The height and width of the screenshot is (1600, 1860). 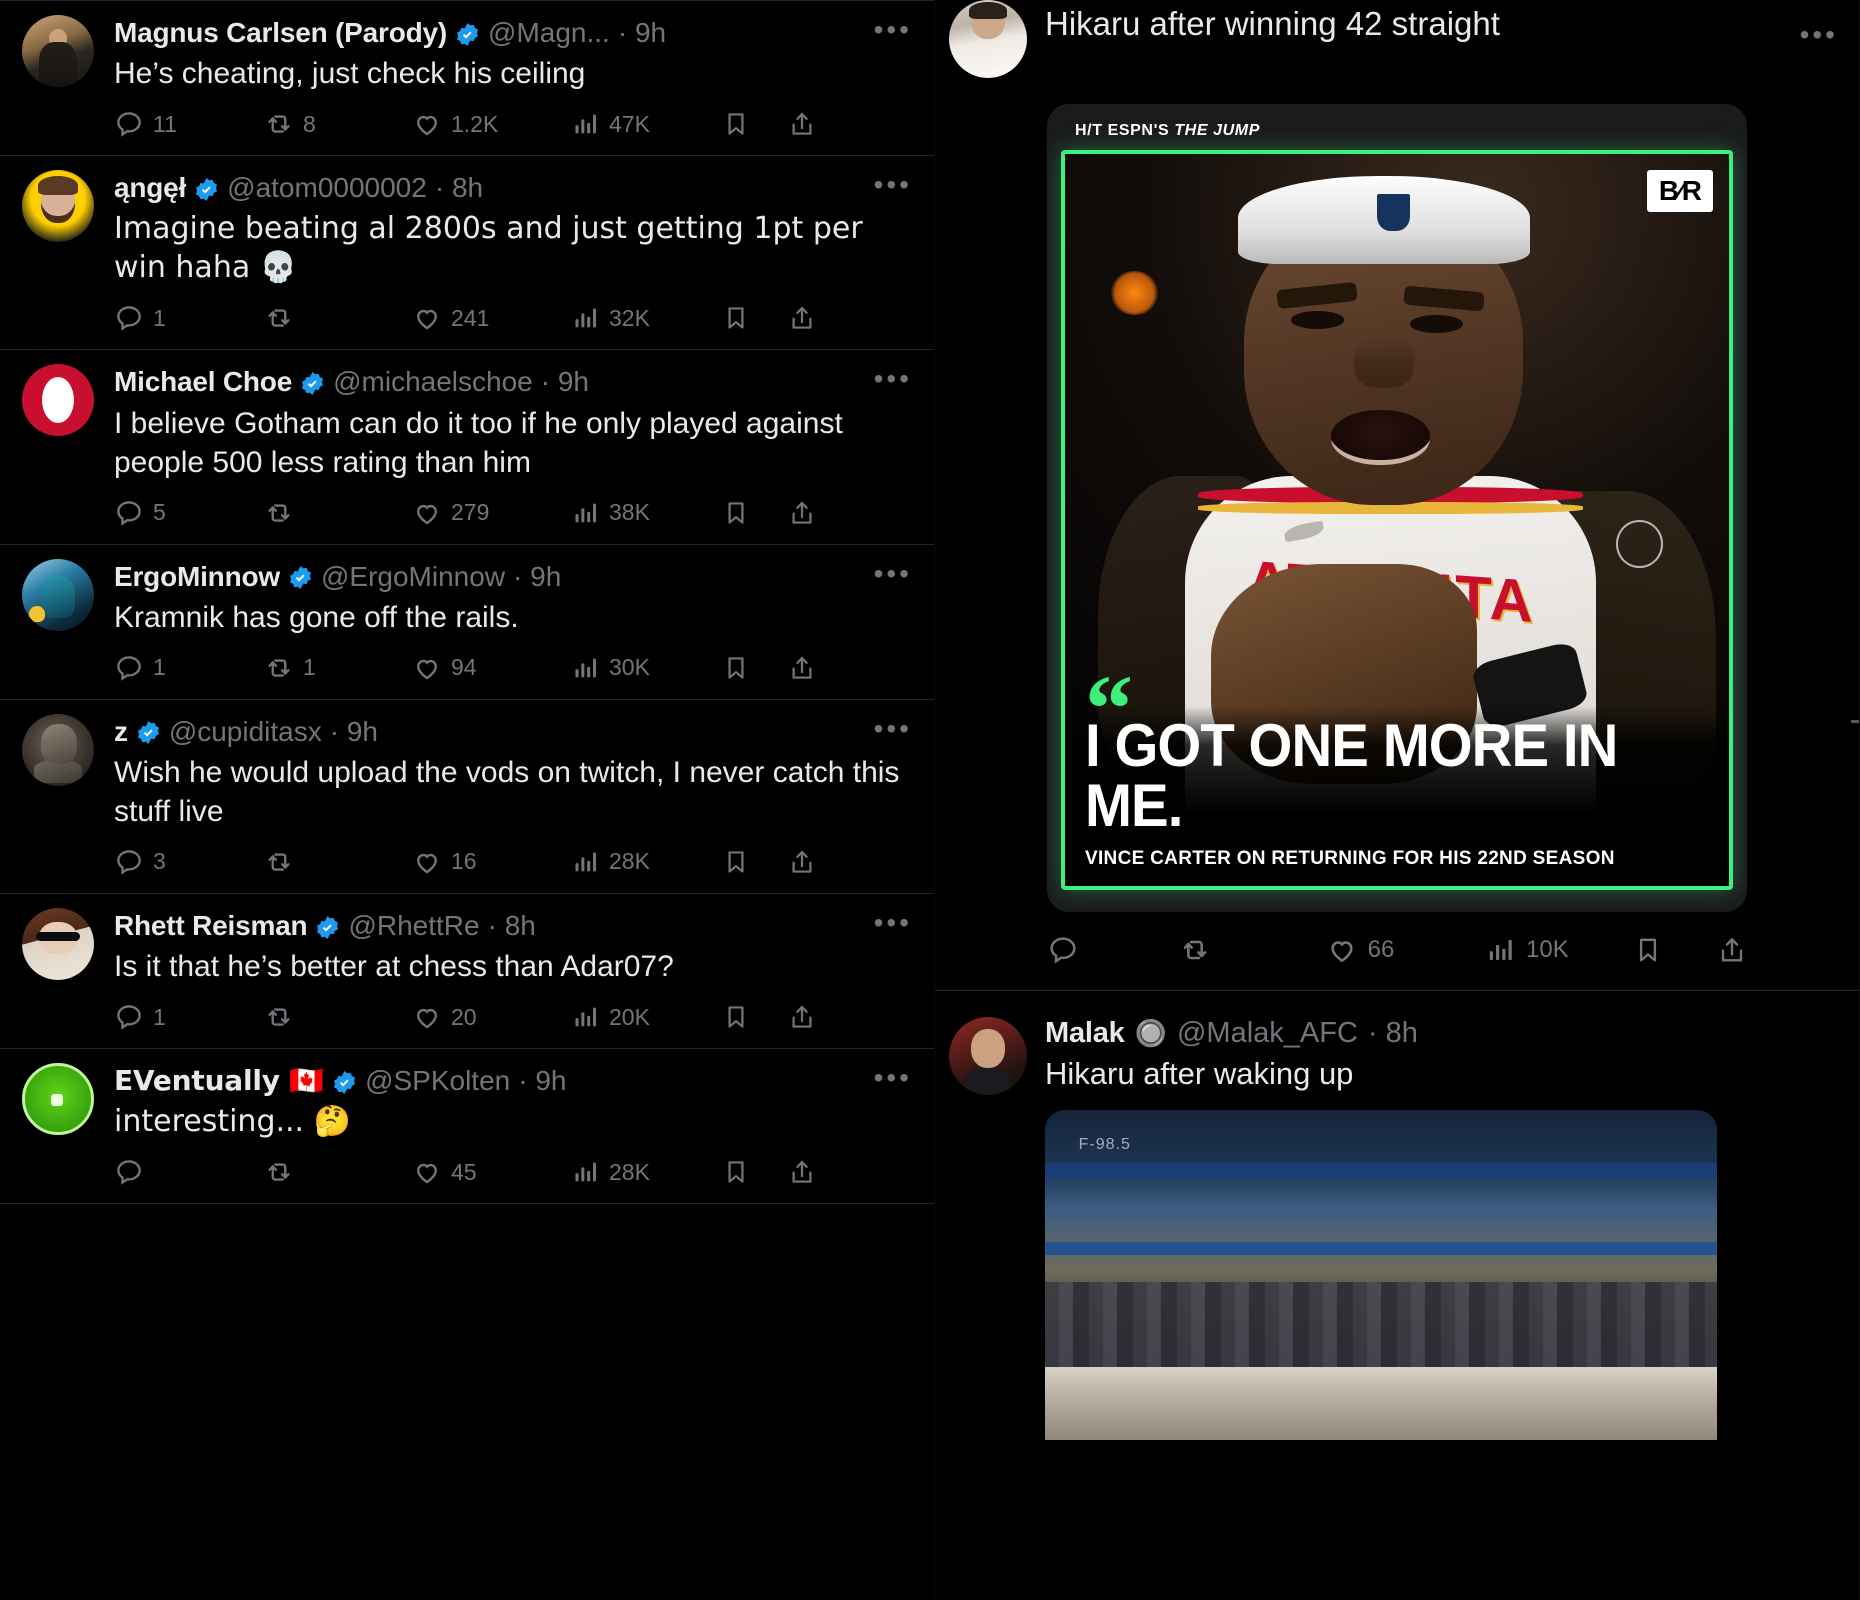 What do you see at coordinates (1397, 39) in the screenshot?
I see `tweet-item: Hikaru after winning 42 straight` at bounding box center [1397, 39].